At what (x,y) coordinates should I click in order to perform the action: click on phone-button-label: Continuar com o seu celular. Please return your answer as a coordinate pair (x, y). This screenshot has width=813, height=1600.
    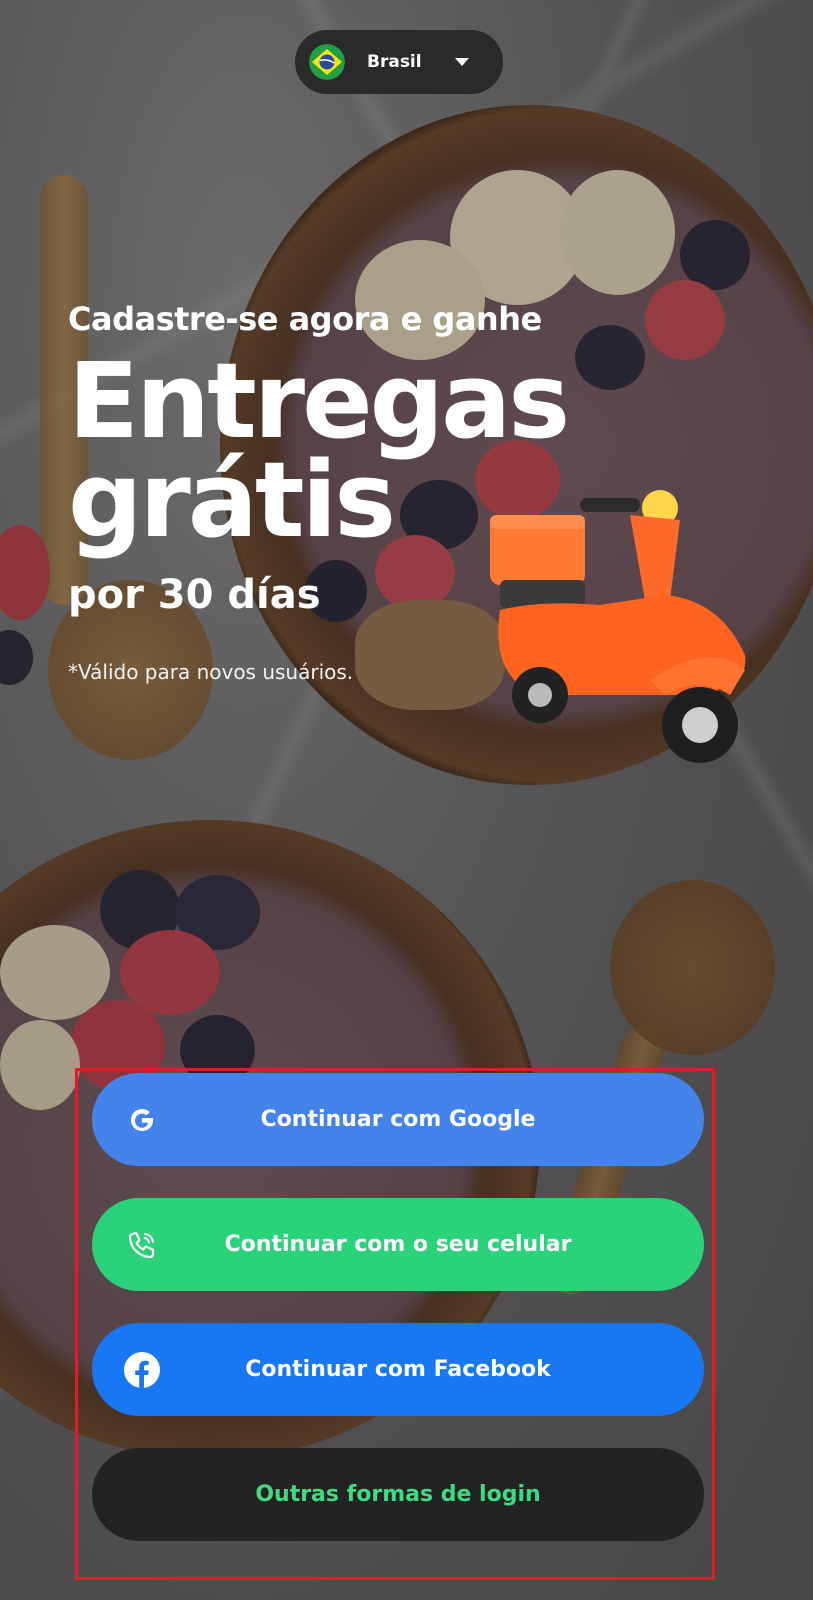
    Looking at the image, I should click on (398, 1244).